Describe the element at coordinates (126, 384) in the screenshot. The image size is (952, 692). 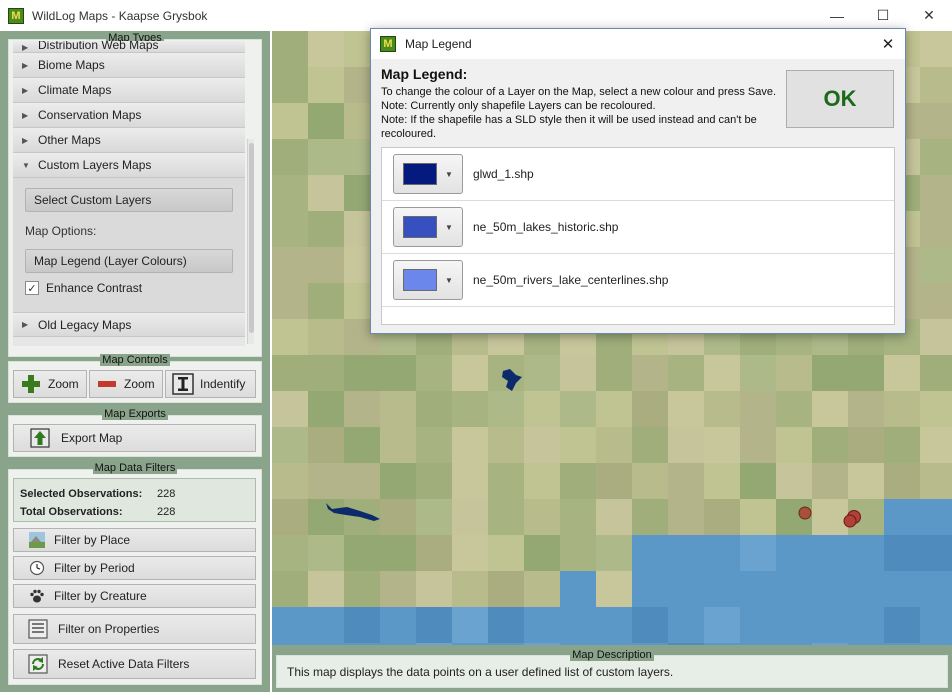
I see `zoom-out-button: Zoom` at that location.